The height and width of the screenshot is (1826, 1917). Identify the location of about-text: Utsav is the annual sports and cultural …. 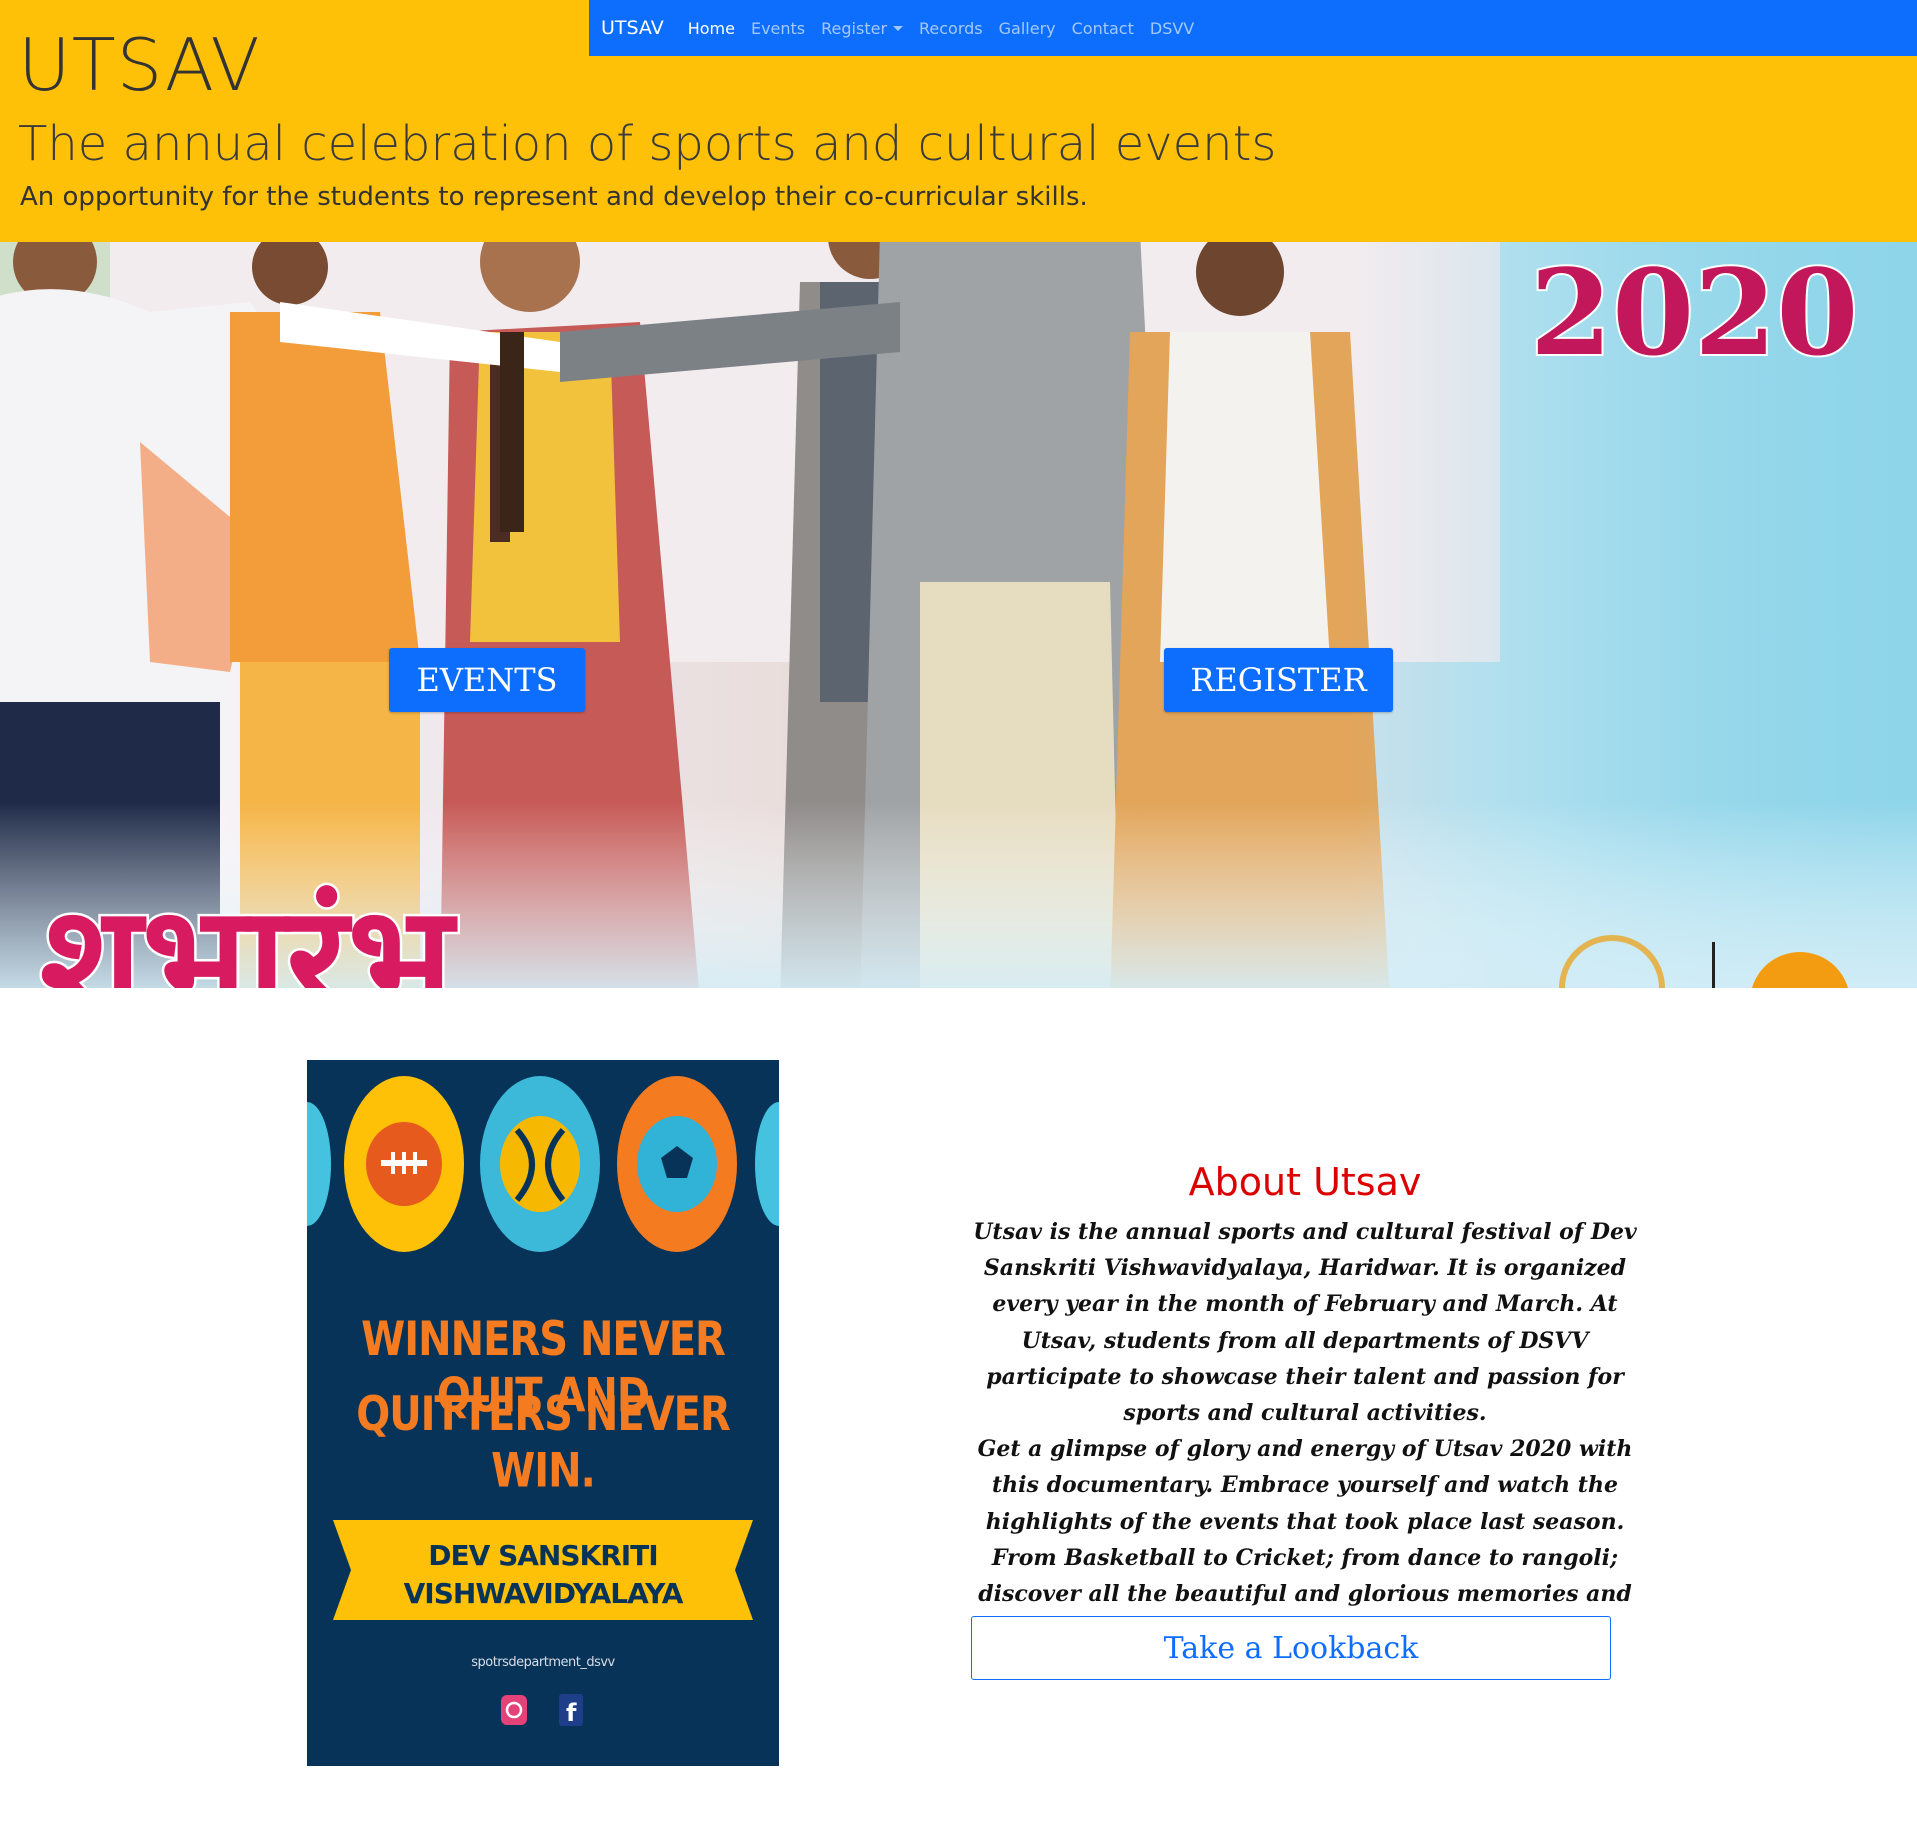
(1305, 1431).